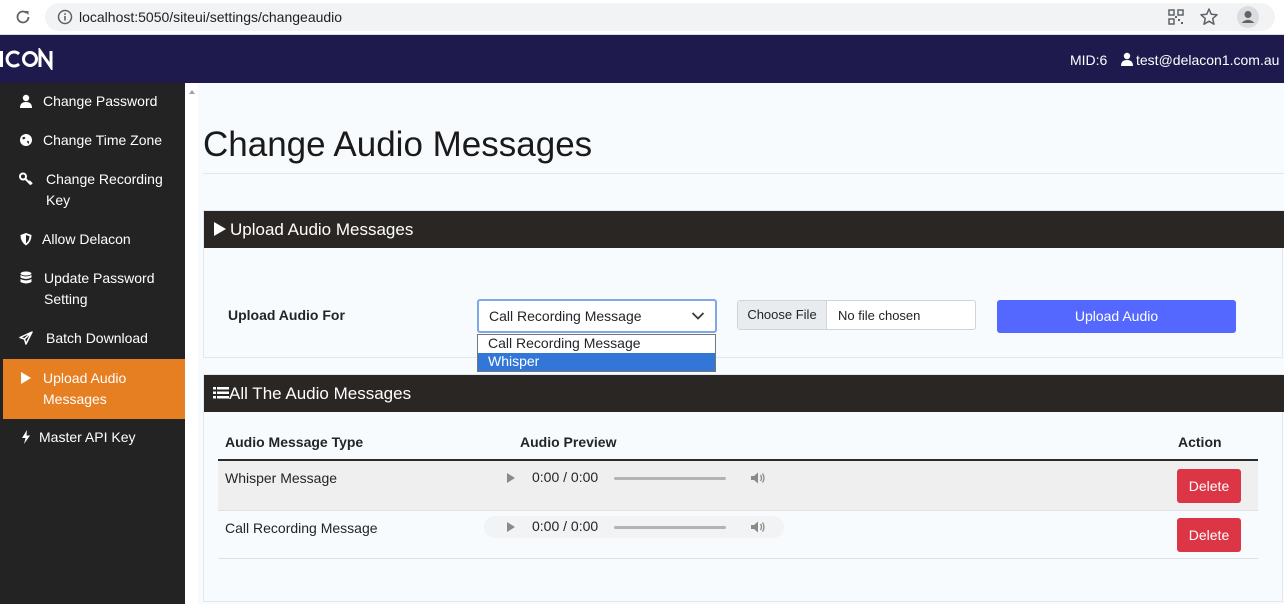 Image resolution: width=1284 pixels, height=604 pixels. Describe the element at coordinates (743, 173) in the screenshot. I see `title-divider` at that location.